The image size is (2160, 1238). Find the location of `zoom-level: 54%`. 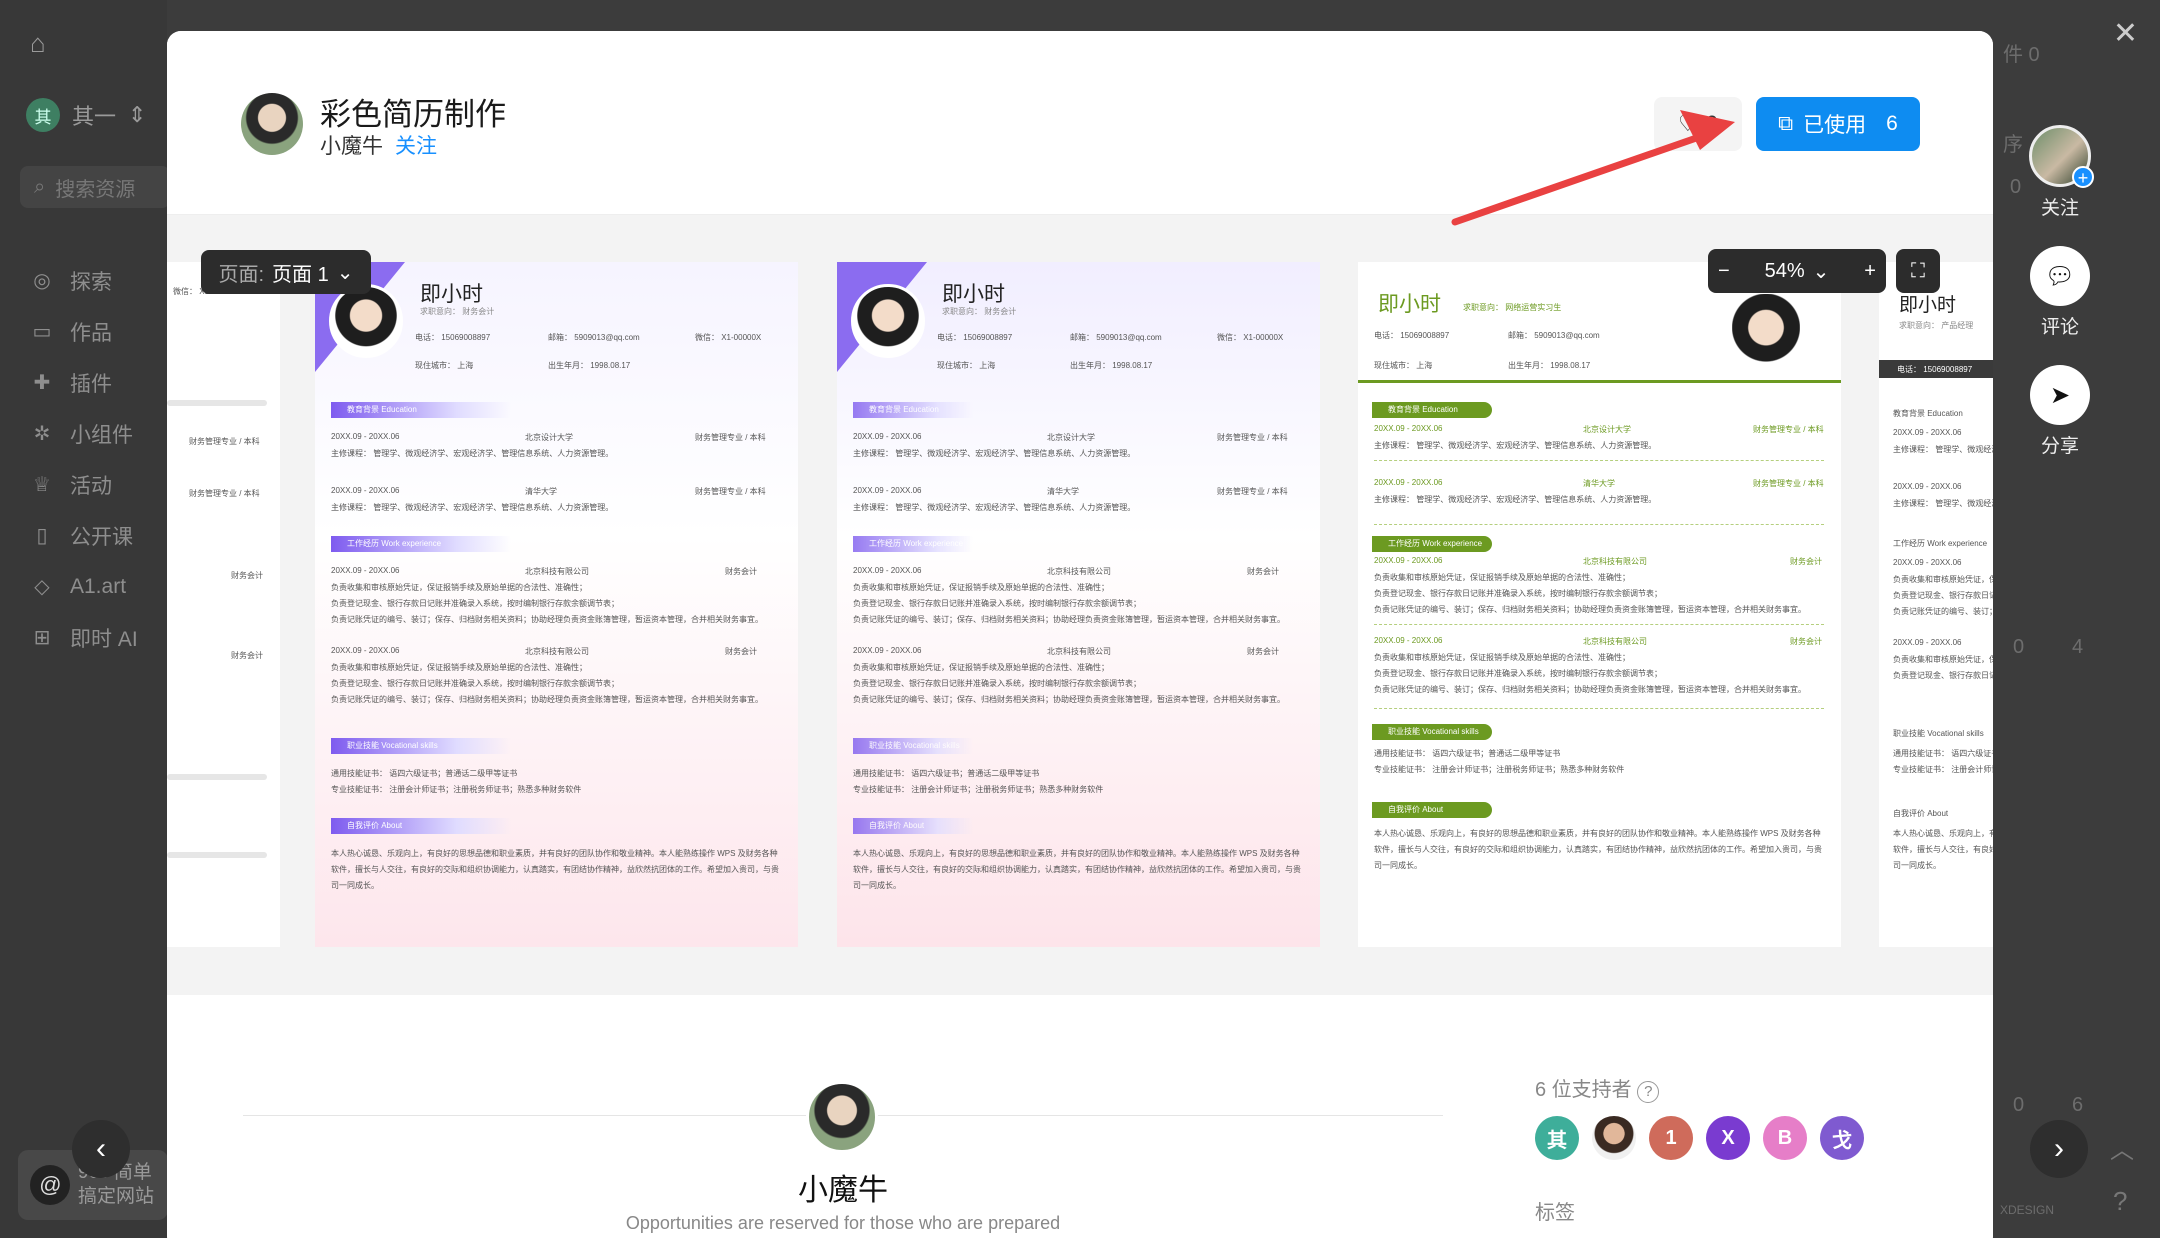

zoom-level: 54% is located at coordinates (1784, 270).